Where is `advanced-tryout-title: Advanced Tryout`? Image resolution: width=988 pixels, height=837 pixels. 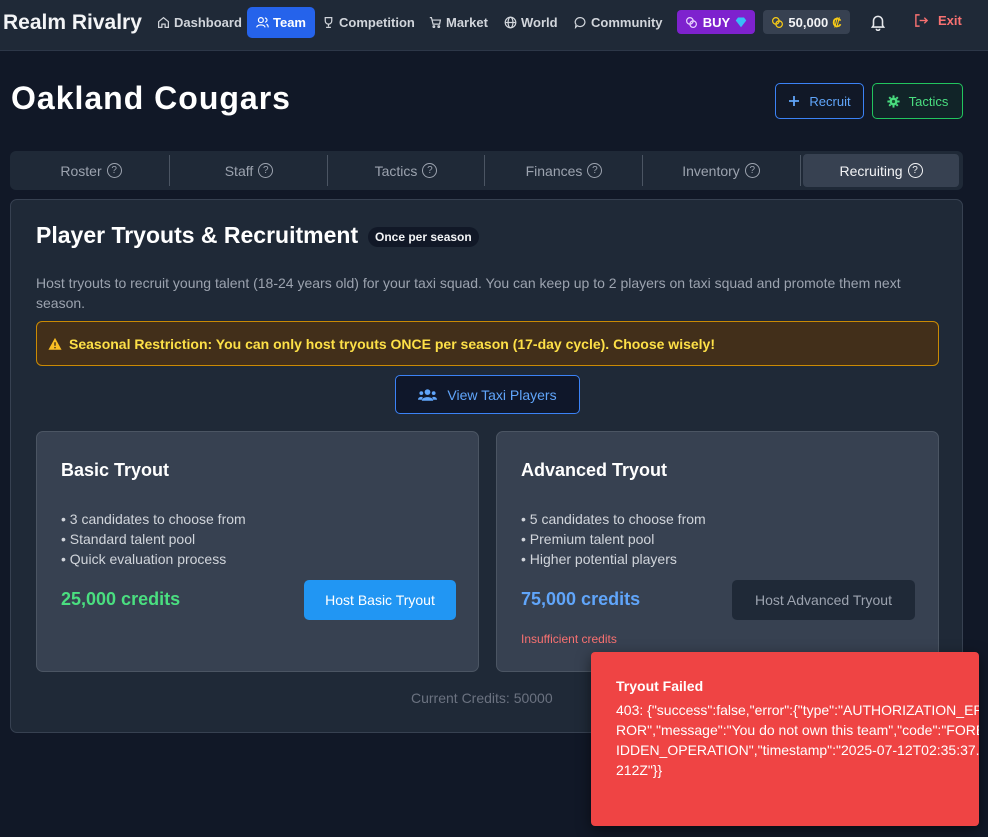
advanced-tryout-title: Advanced Tryout is located at coordinates (594, 470).